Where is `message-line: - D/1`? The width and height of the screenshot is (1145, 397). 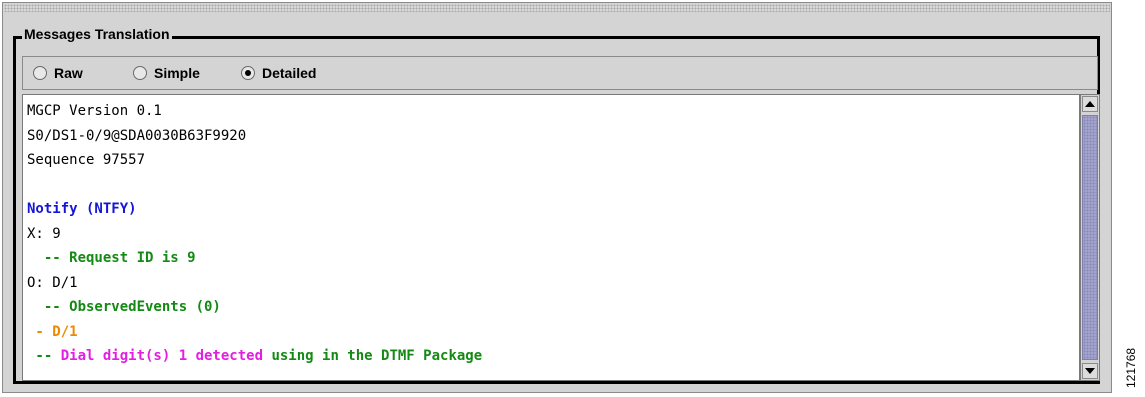
message-line: - D/1 is located at coordinates (553, 332).